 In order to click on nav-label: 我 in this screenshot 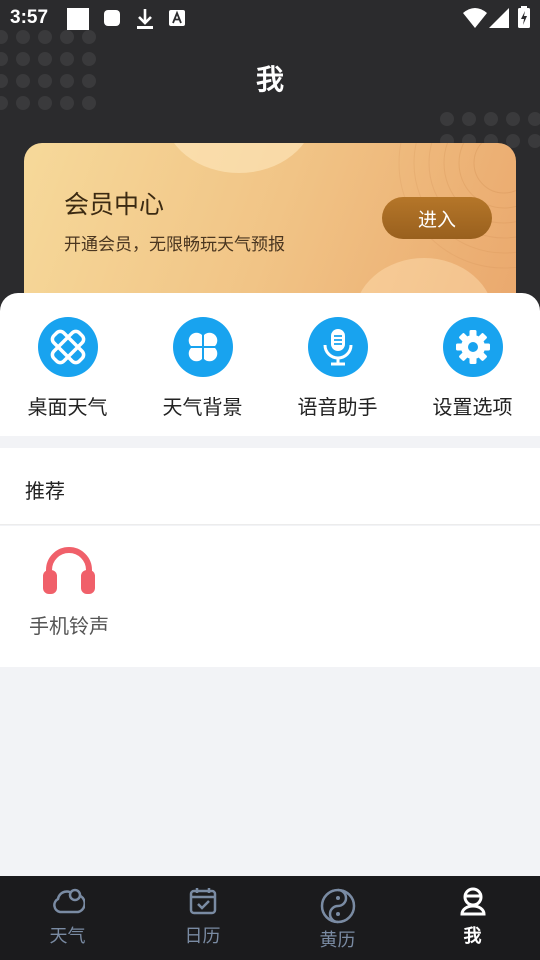, I will do `click(472, 936)`.